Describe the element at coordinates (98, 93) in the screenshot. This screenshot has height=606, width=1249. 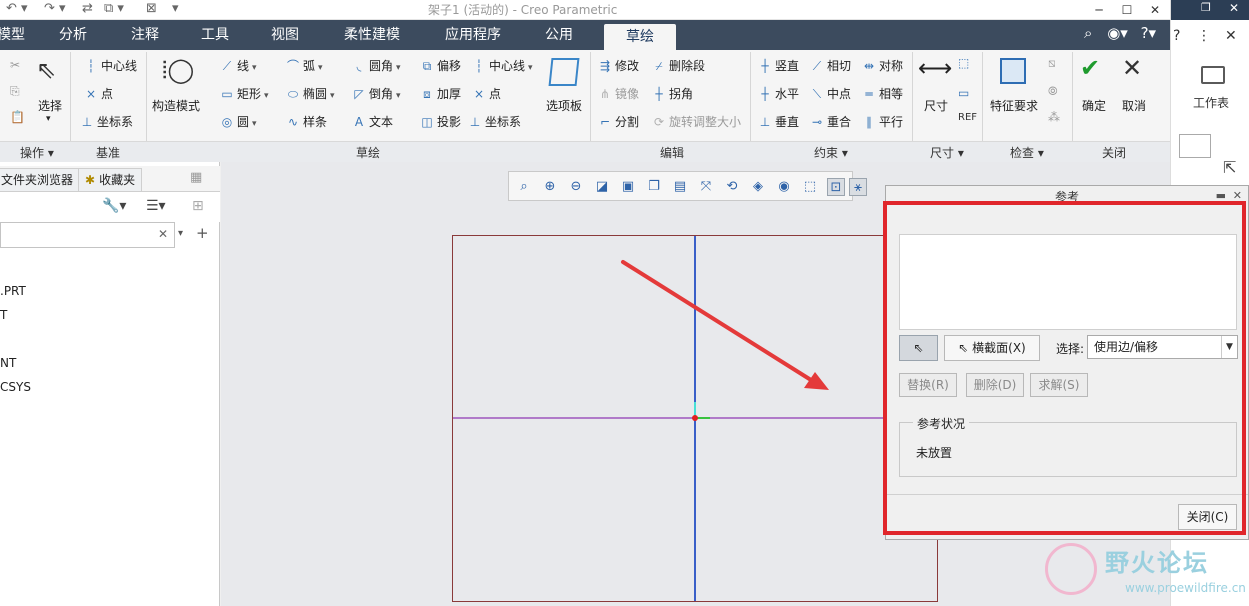
I see `datum-point-button: × 点` at that location.